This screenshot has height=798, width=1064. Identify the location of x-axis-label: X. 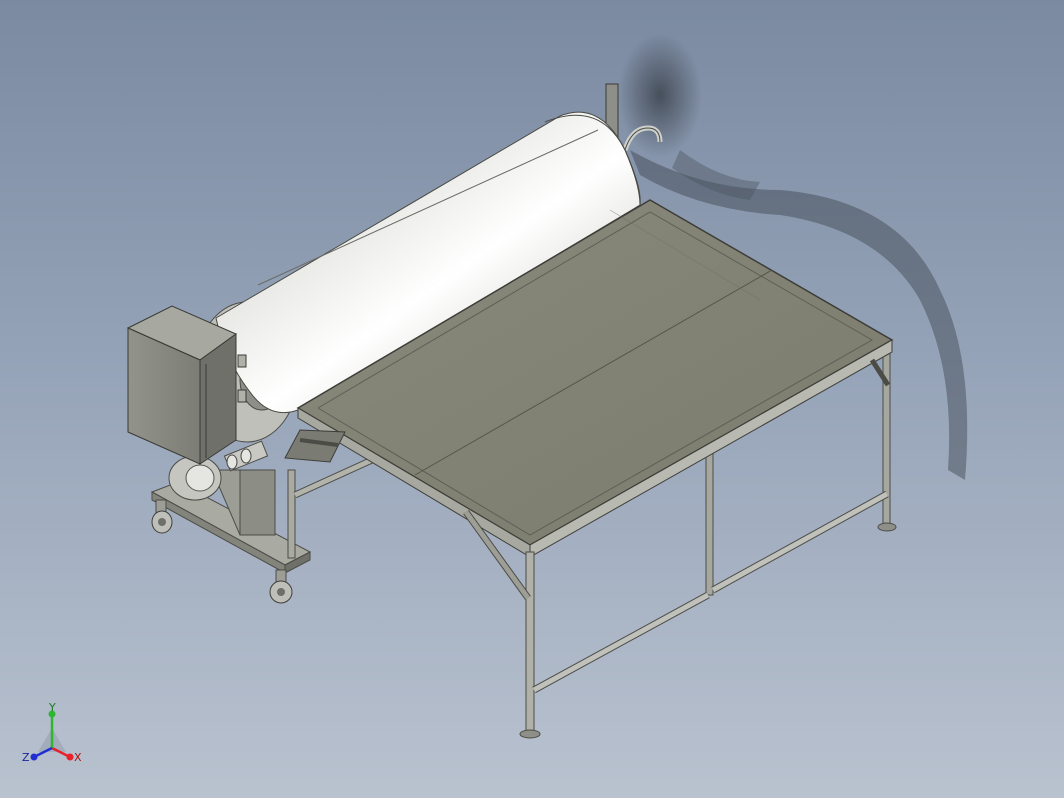
(78, 757).